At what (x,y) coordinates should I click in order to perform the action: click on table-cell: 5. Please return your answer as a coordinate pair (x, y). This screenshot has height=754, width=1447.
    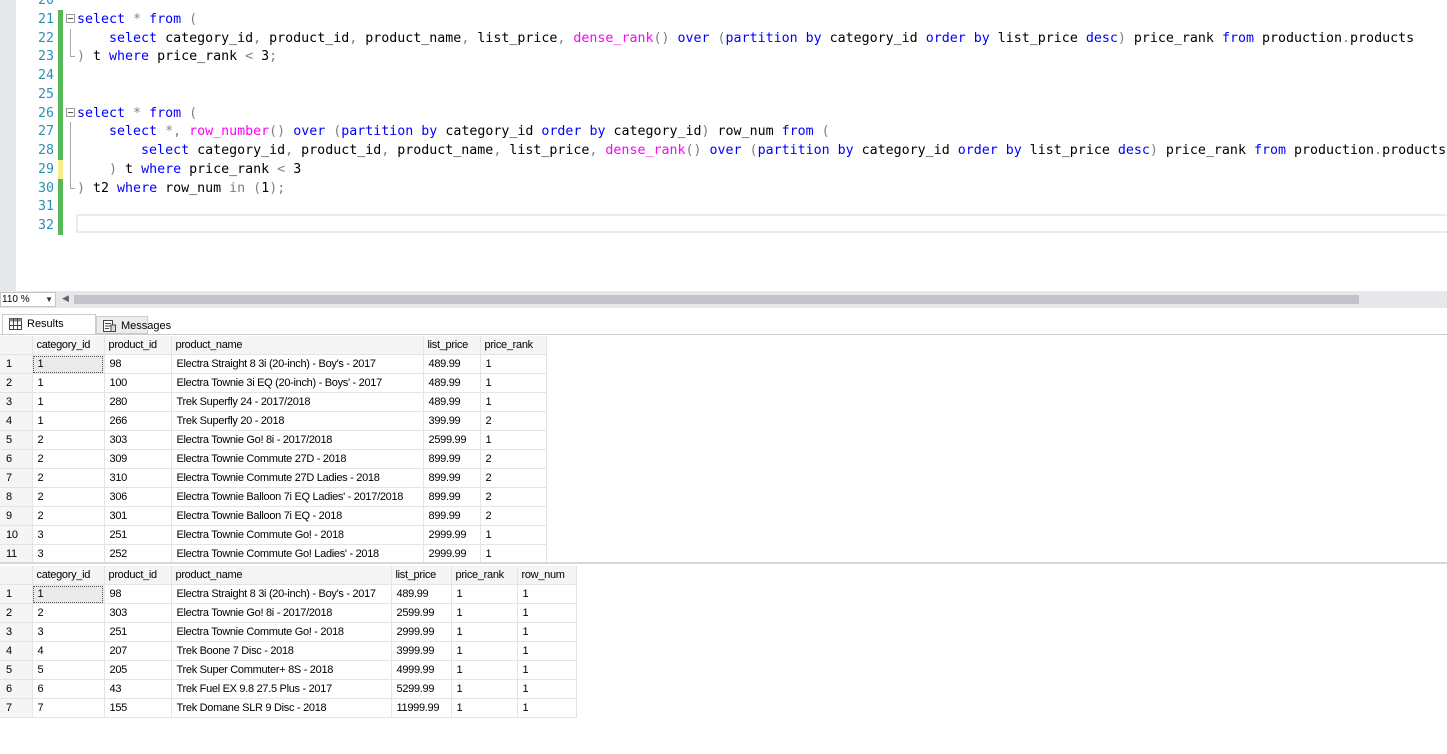
    Looking at the image, I should click on (68, 670).